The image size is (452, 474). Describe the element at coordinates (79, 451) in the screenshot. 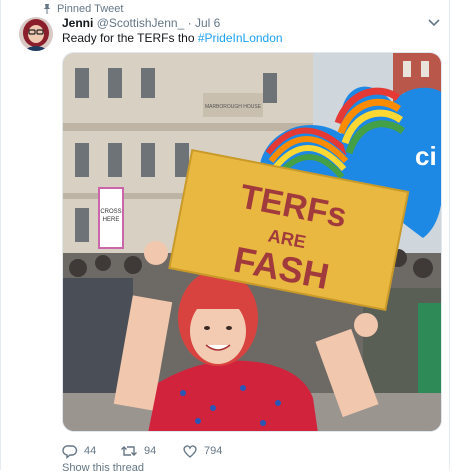

I see `reply-button: 44` at that location.